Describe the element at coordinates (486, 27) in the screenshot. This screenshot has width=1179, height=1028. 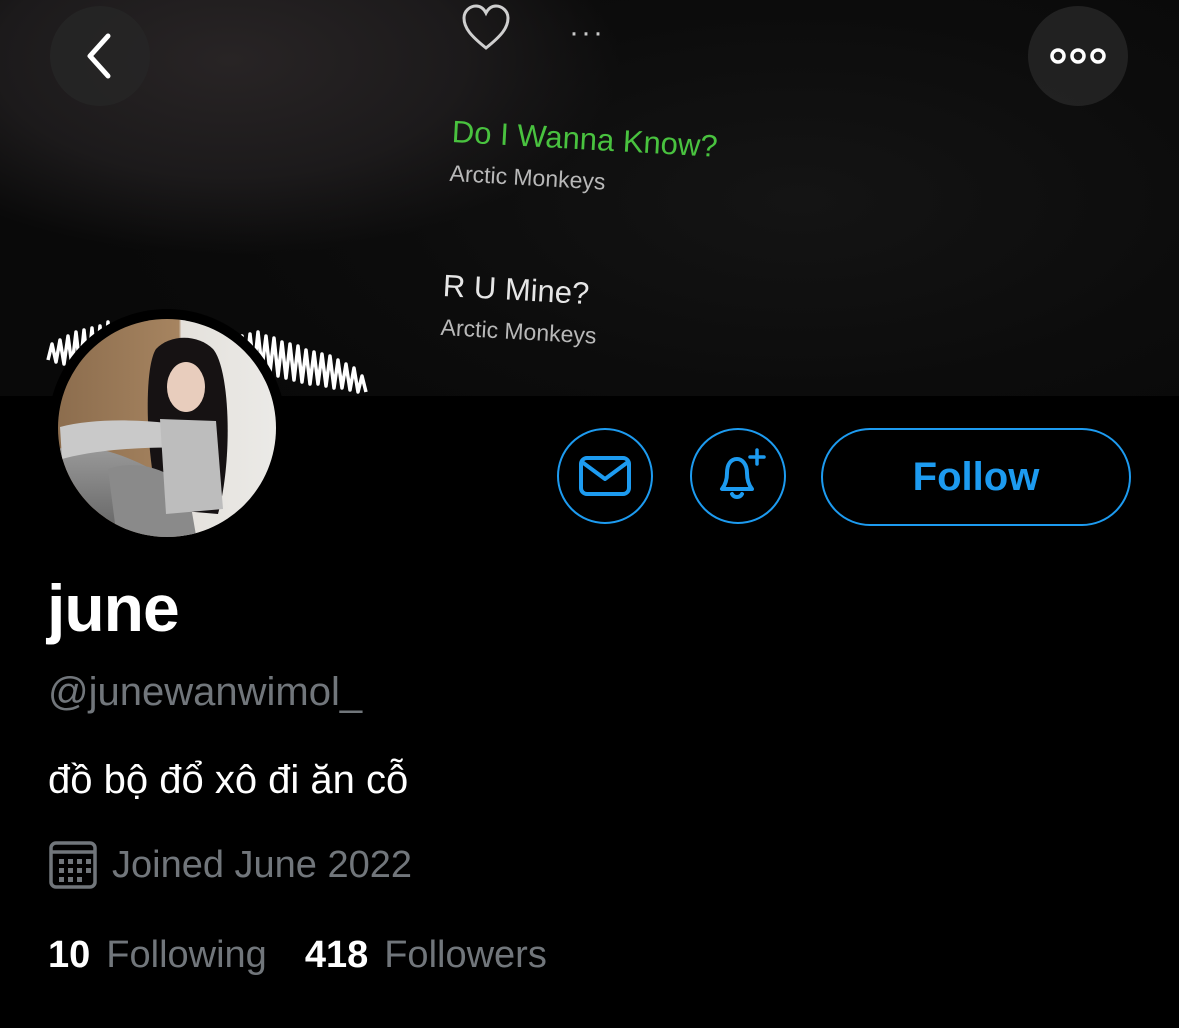
I see `heart-icon` at that location.